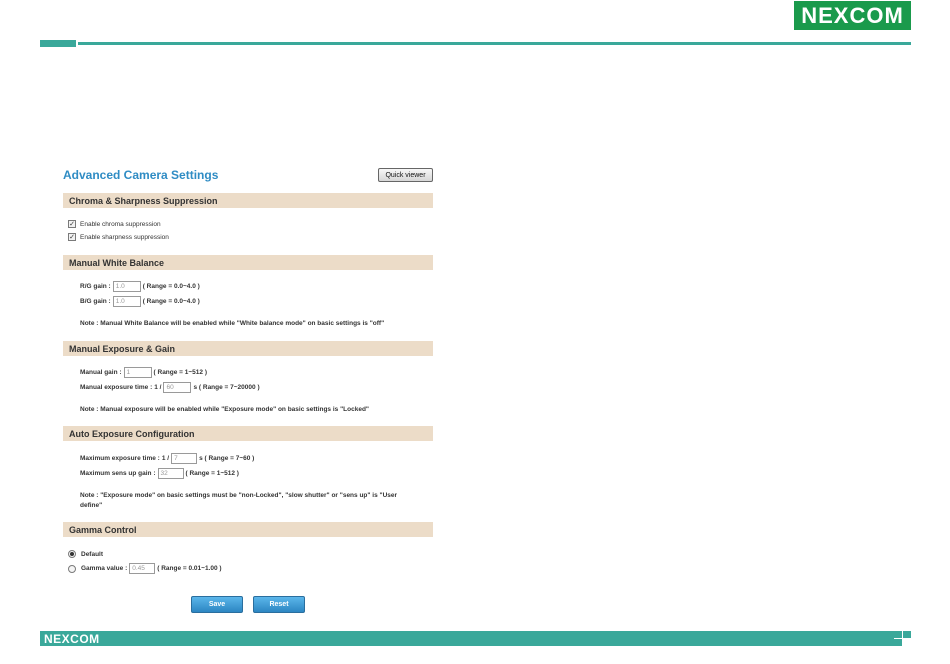 This screenshot has height=664, width=950. What do you see at coordinates (184, 458) in the screenshot?
I see `max-exposure-input: 7` at bounding box center [184, 458].